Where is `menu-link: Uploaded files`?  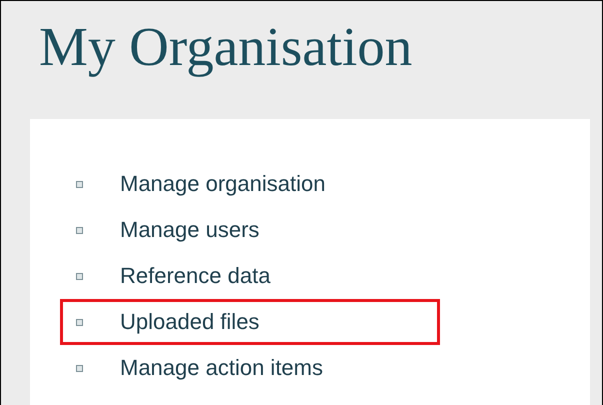
menu-link: Uploaded files is located at coordinates (190, 322).